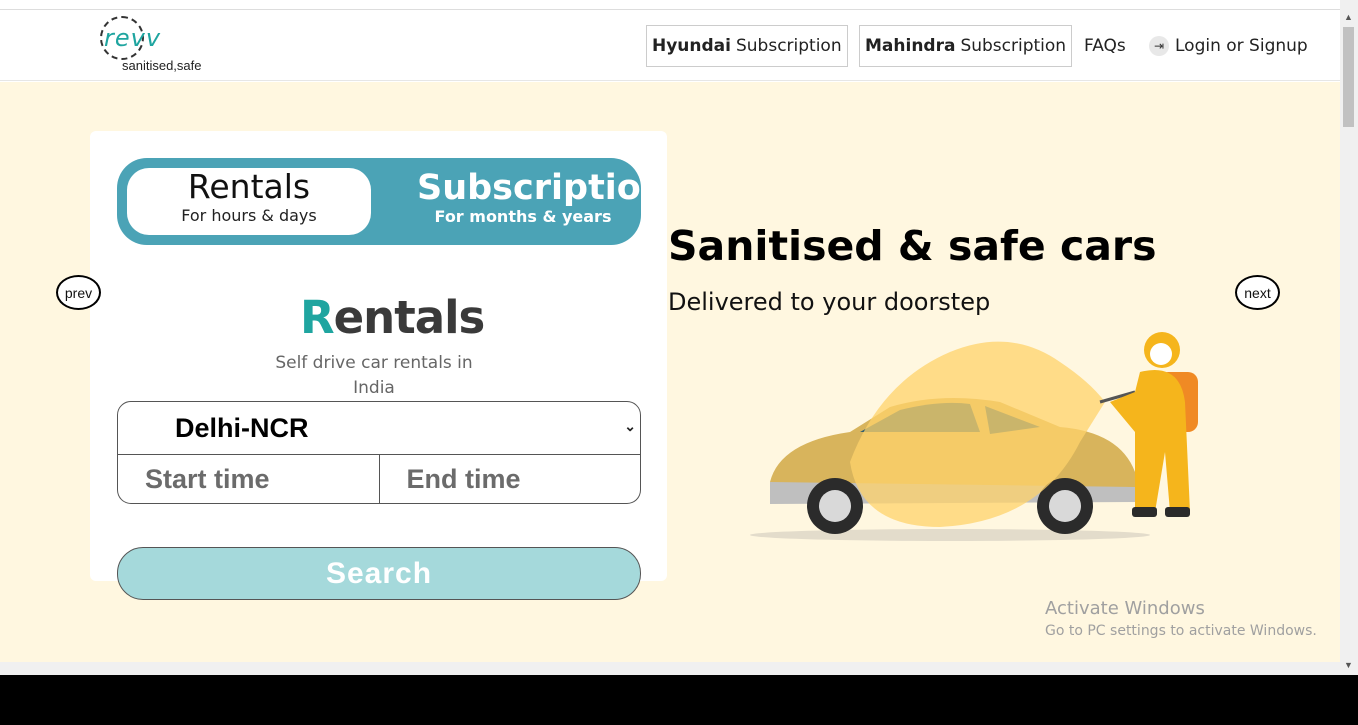 This screenshot has width=1358, height=725. I want to click on rentals-description: Self drive car rentals in India, so click(374, 375).